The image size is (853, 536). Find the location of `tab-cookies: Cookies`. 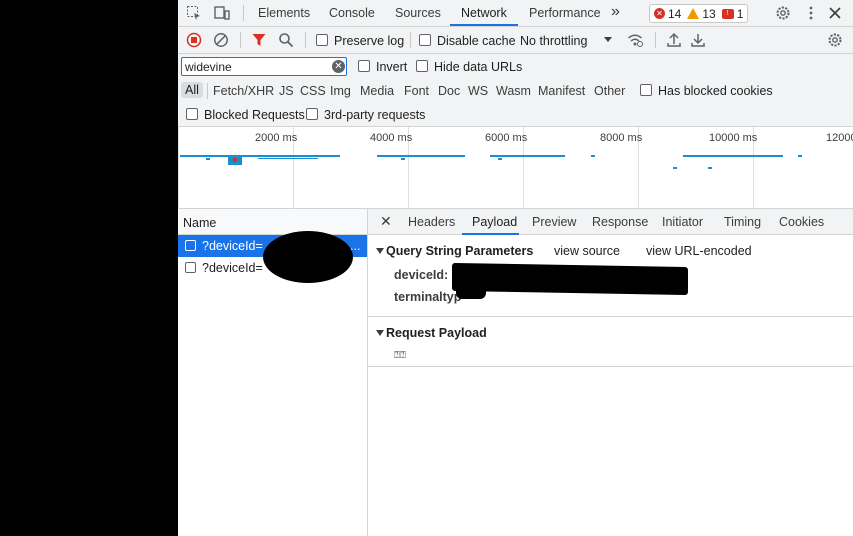

tab-cookies: Cookies is located at coordinates (801, 222).